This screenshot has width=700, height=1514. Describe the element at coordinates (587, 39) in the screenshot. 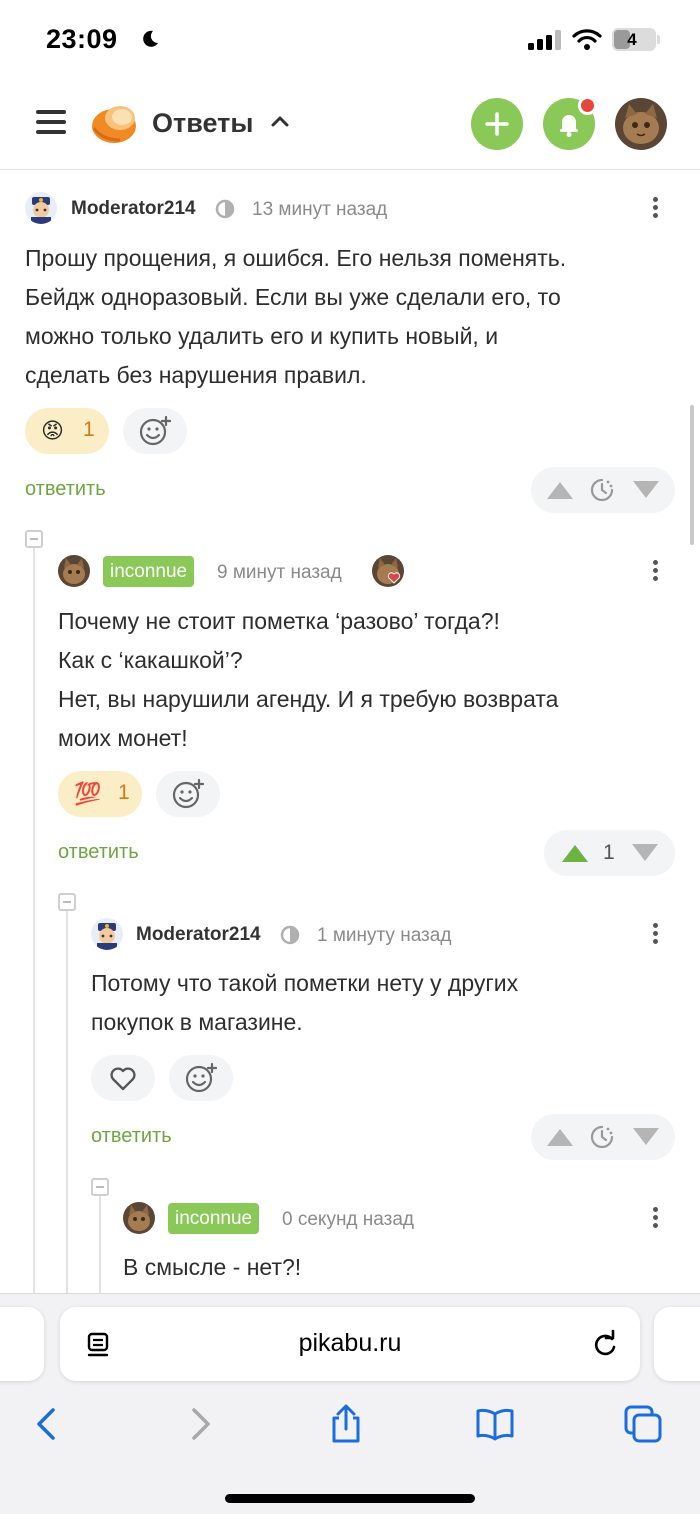

I see `wifi-icon` at that location.